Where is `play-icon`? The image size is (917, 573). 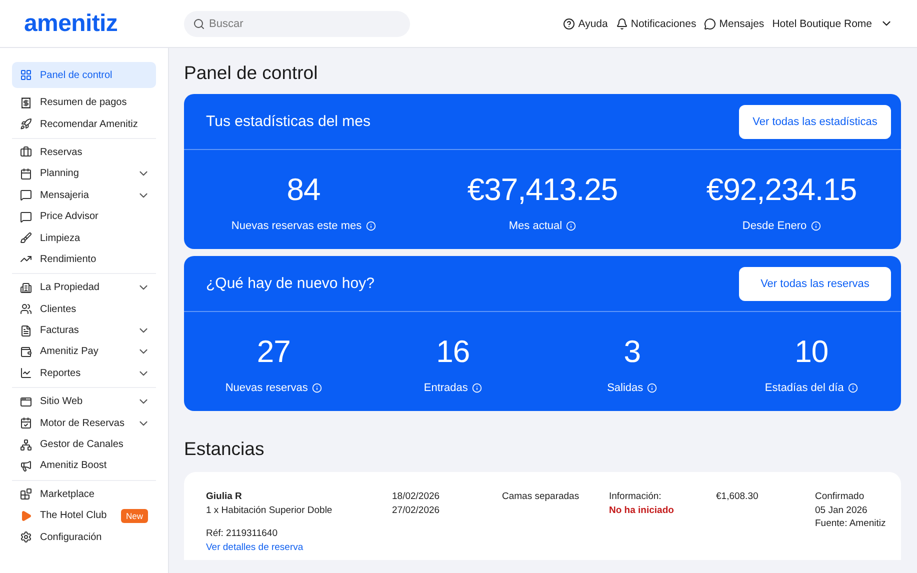 play-icon is located at coordinates (26, 516).